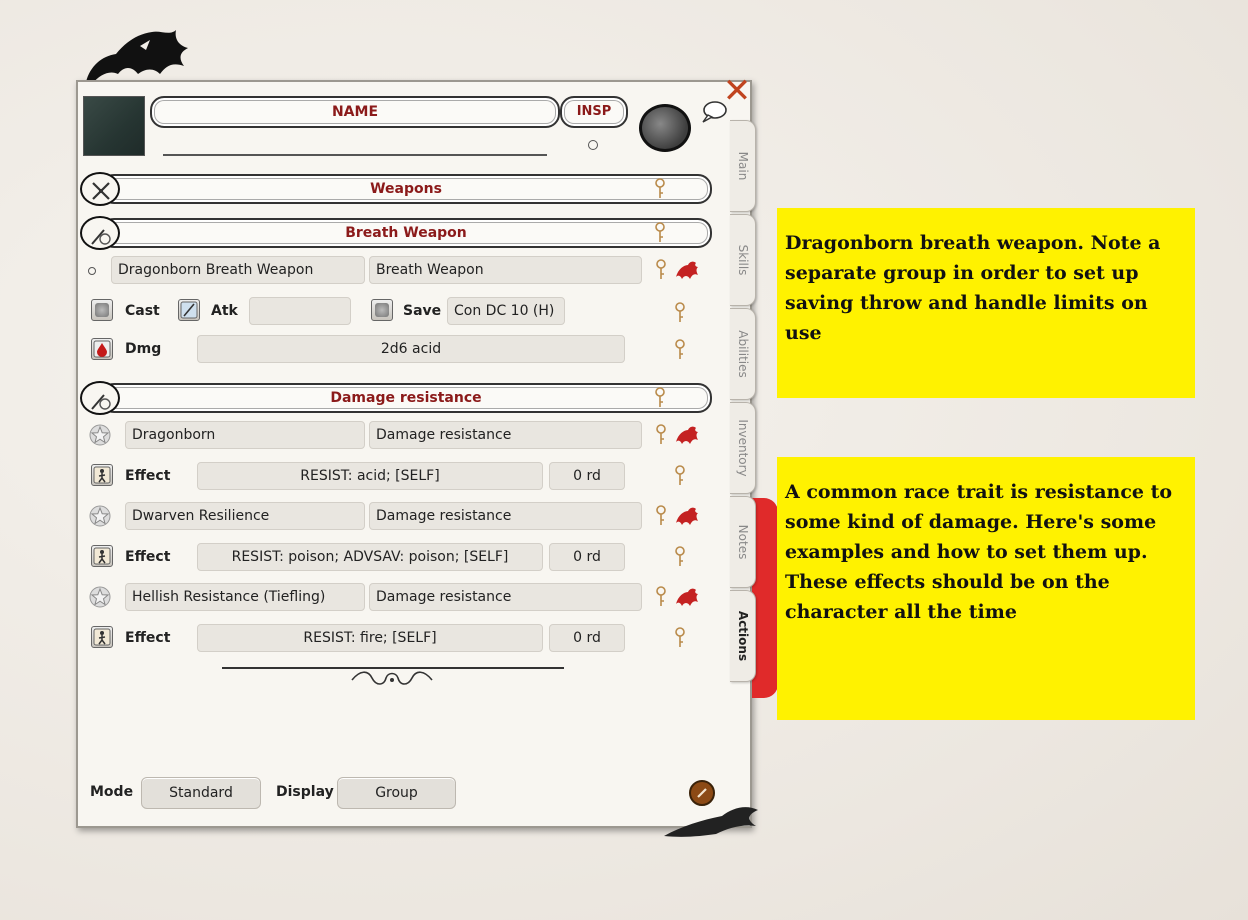 This screenshot has height=920, width=1248. Describe the element at coordinates (422, 311) in the screenshot. I see `save-label: Save` at that location.